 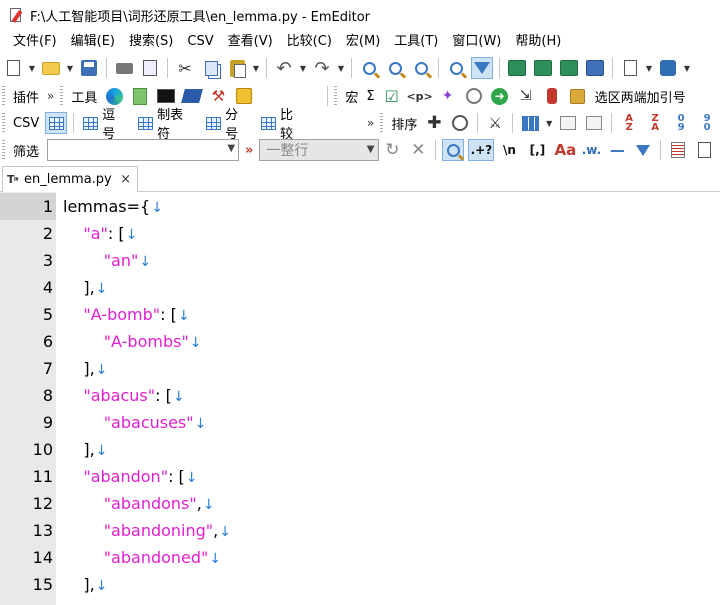 I want to click on code-line: 15 ],↓, so click(x=360, y=584).